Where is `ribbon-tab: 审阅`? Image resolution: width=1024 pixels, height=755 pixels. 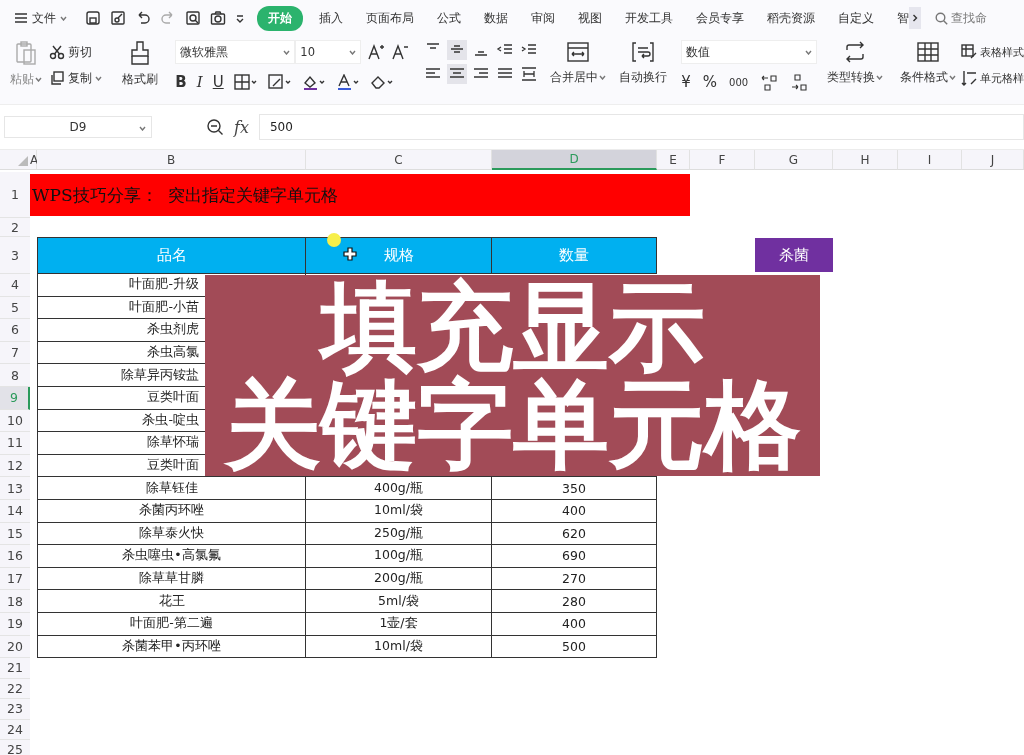
ribbon-tab: 审阅 is located at coordinates (543, 18).